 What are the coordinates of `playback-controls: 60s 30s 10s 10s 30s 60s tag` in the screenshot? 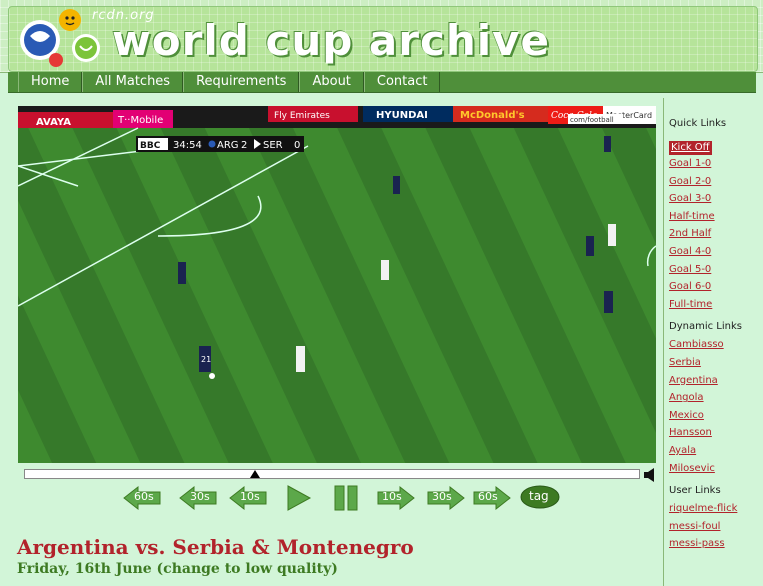 It's located at (342, 499).